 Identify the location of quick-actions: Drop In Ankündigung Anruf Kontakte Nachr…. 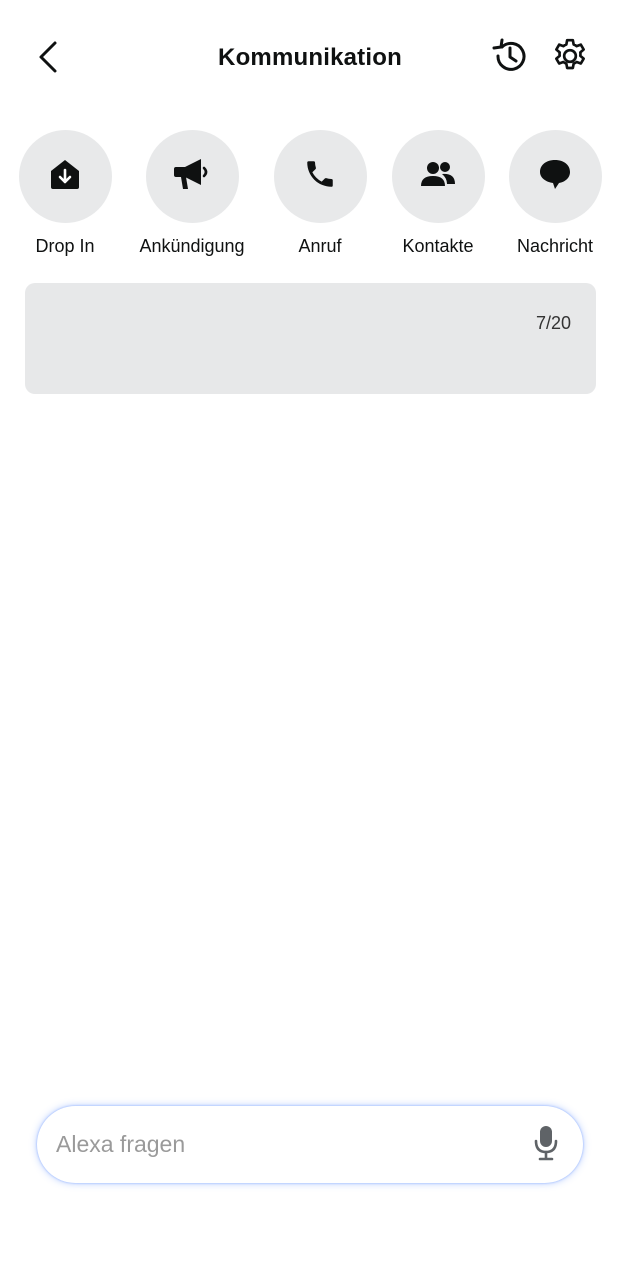
(310, 200).